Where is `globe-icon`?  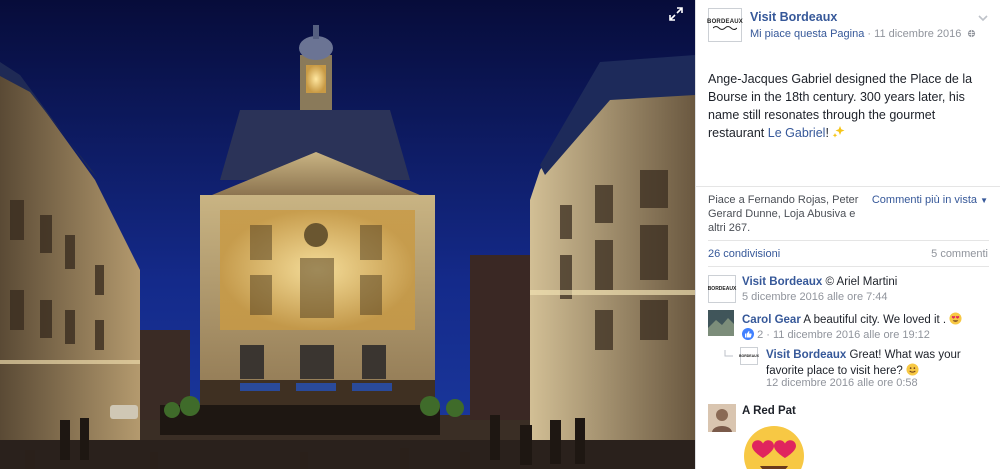 globe-icon is located at coordinates (971, 35).